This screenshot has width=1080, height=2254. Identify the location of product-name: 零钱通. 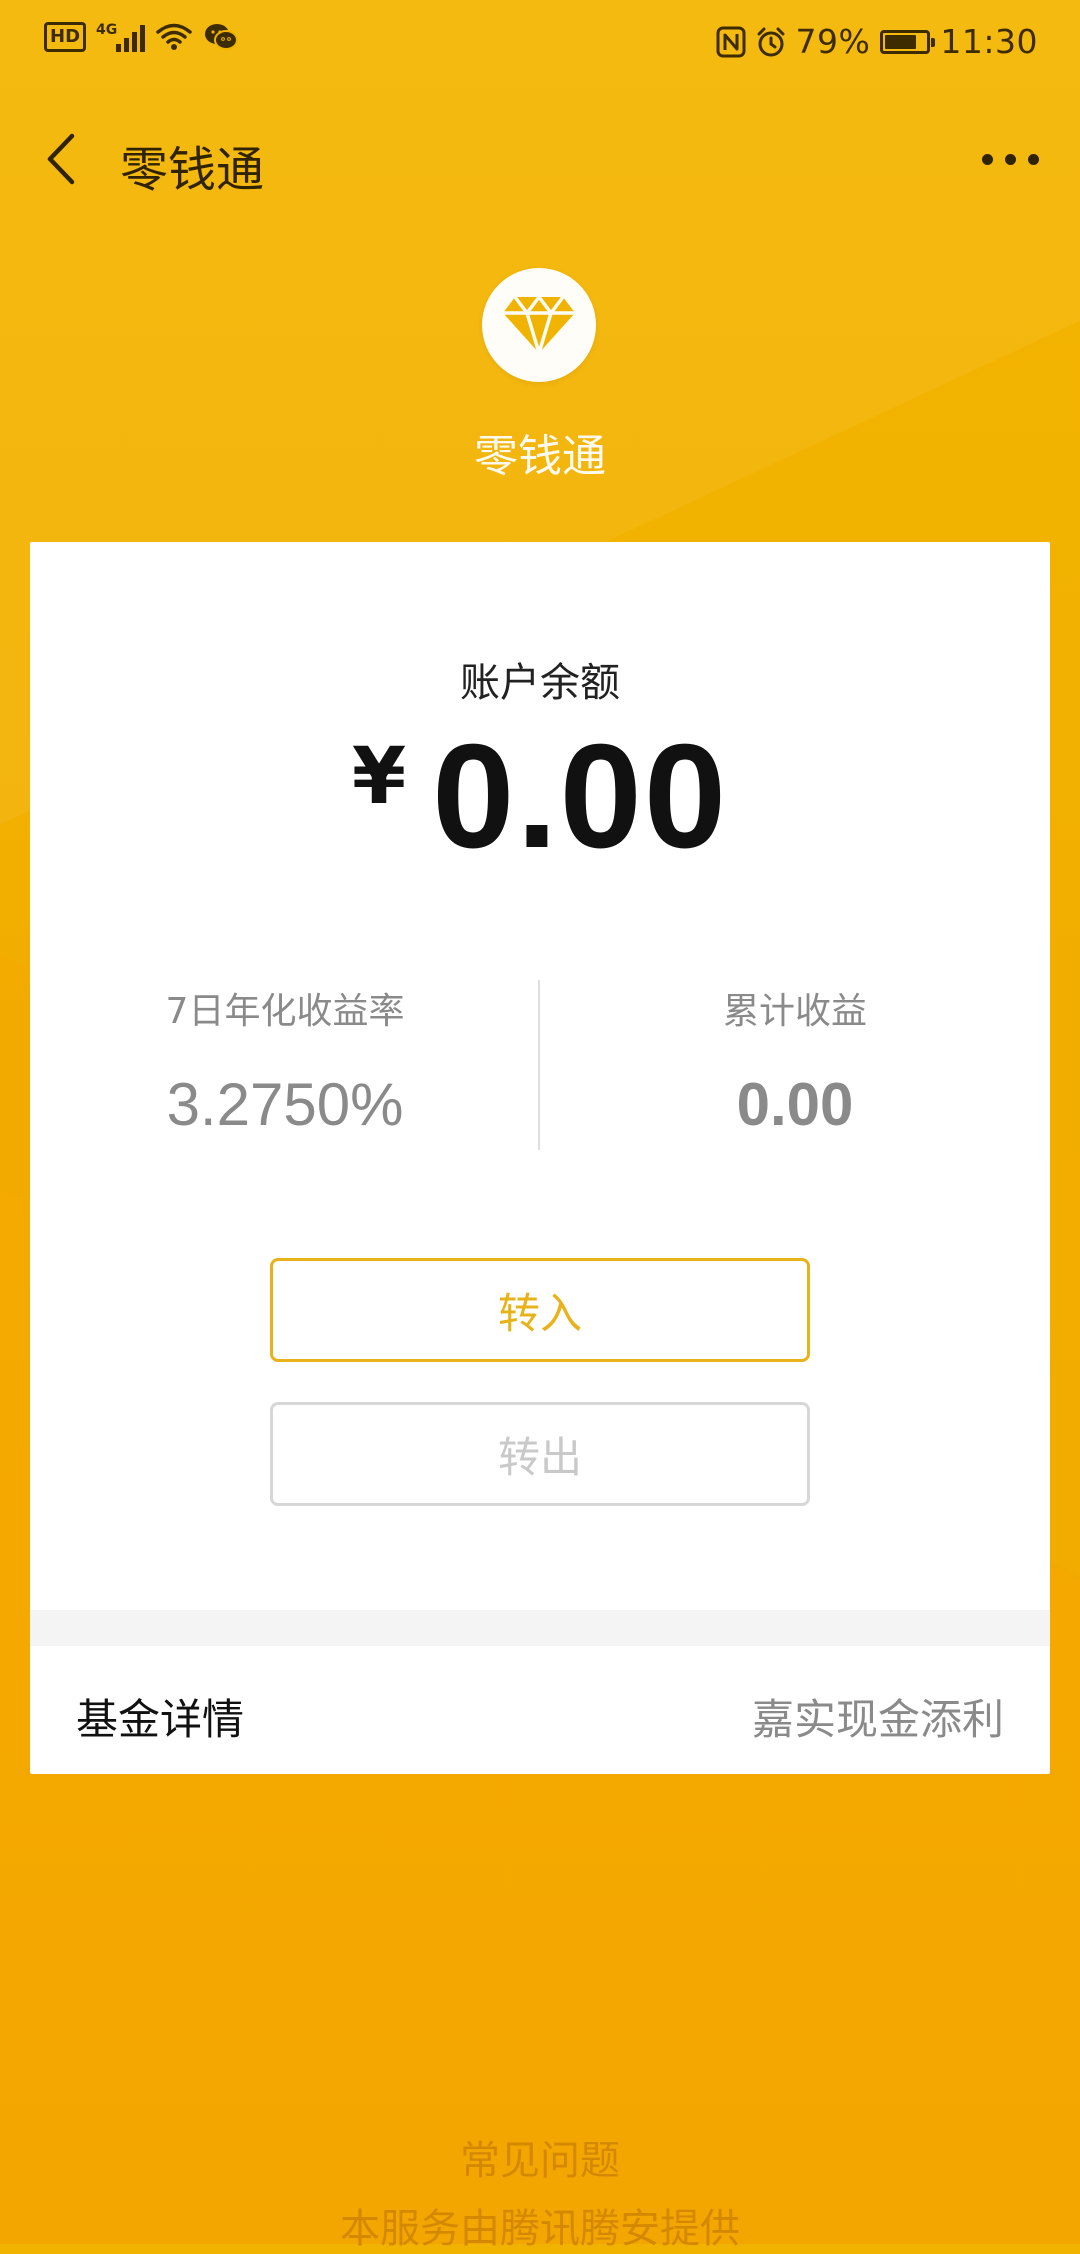
(540, 456).